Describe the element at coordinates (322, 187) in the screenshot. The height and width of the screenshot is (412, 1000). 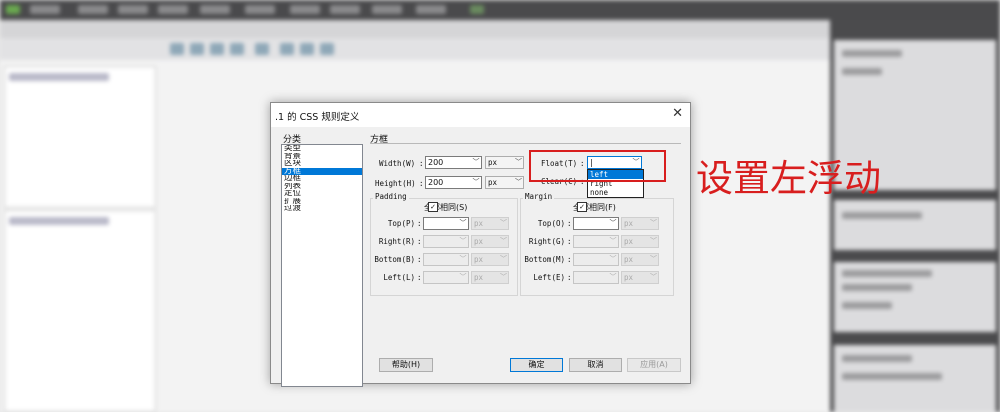
I see `category-item: 列表` at that location.